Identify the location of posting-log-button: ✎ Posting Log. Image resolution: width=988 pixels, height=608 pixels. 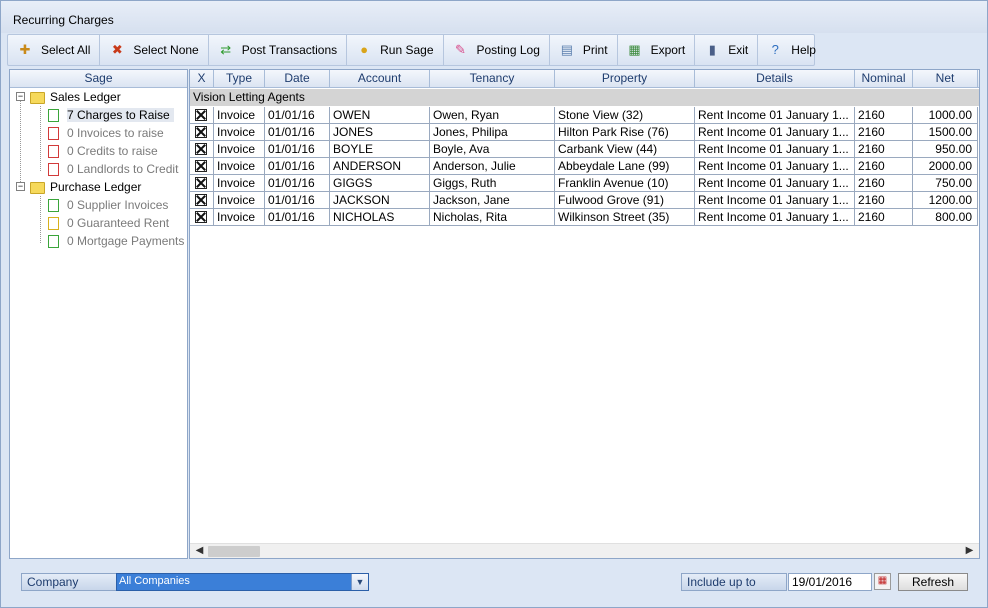
(497, 50).